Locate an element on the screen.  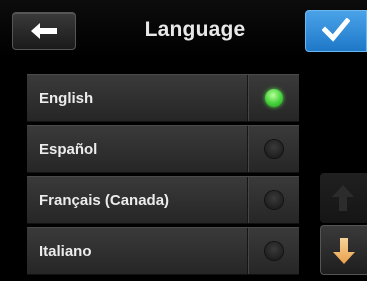
arrow-down-icon is located at coordinates (344, 251).